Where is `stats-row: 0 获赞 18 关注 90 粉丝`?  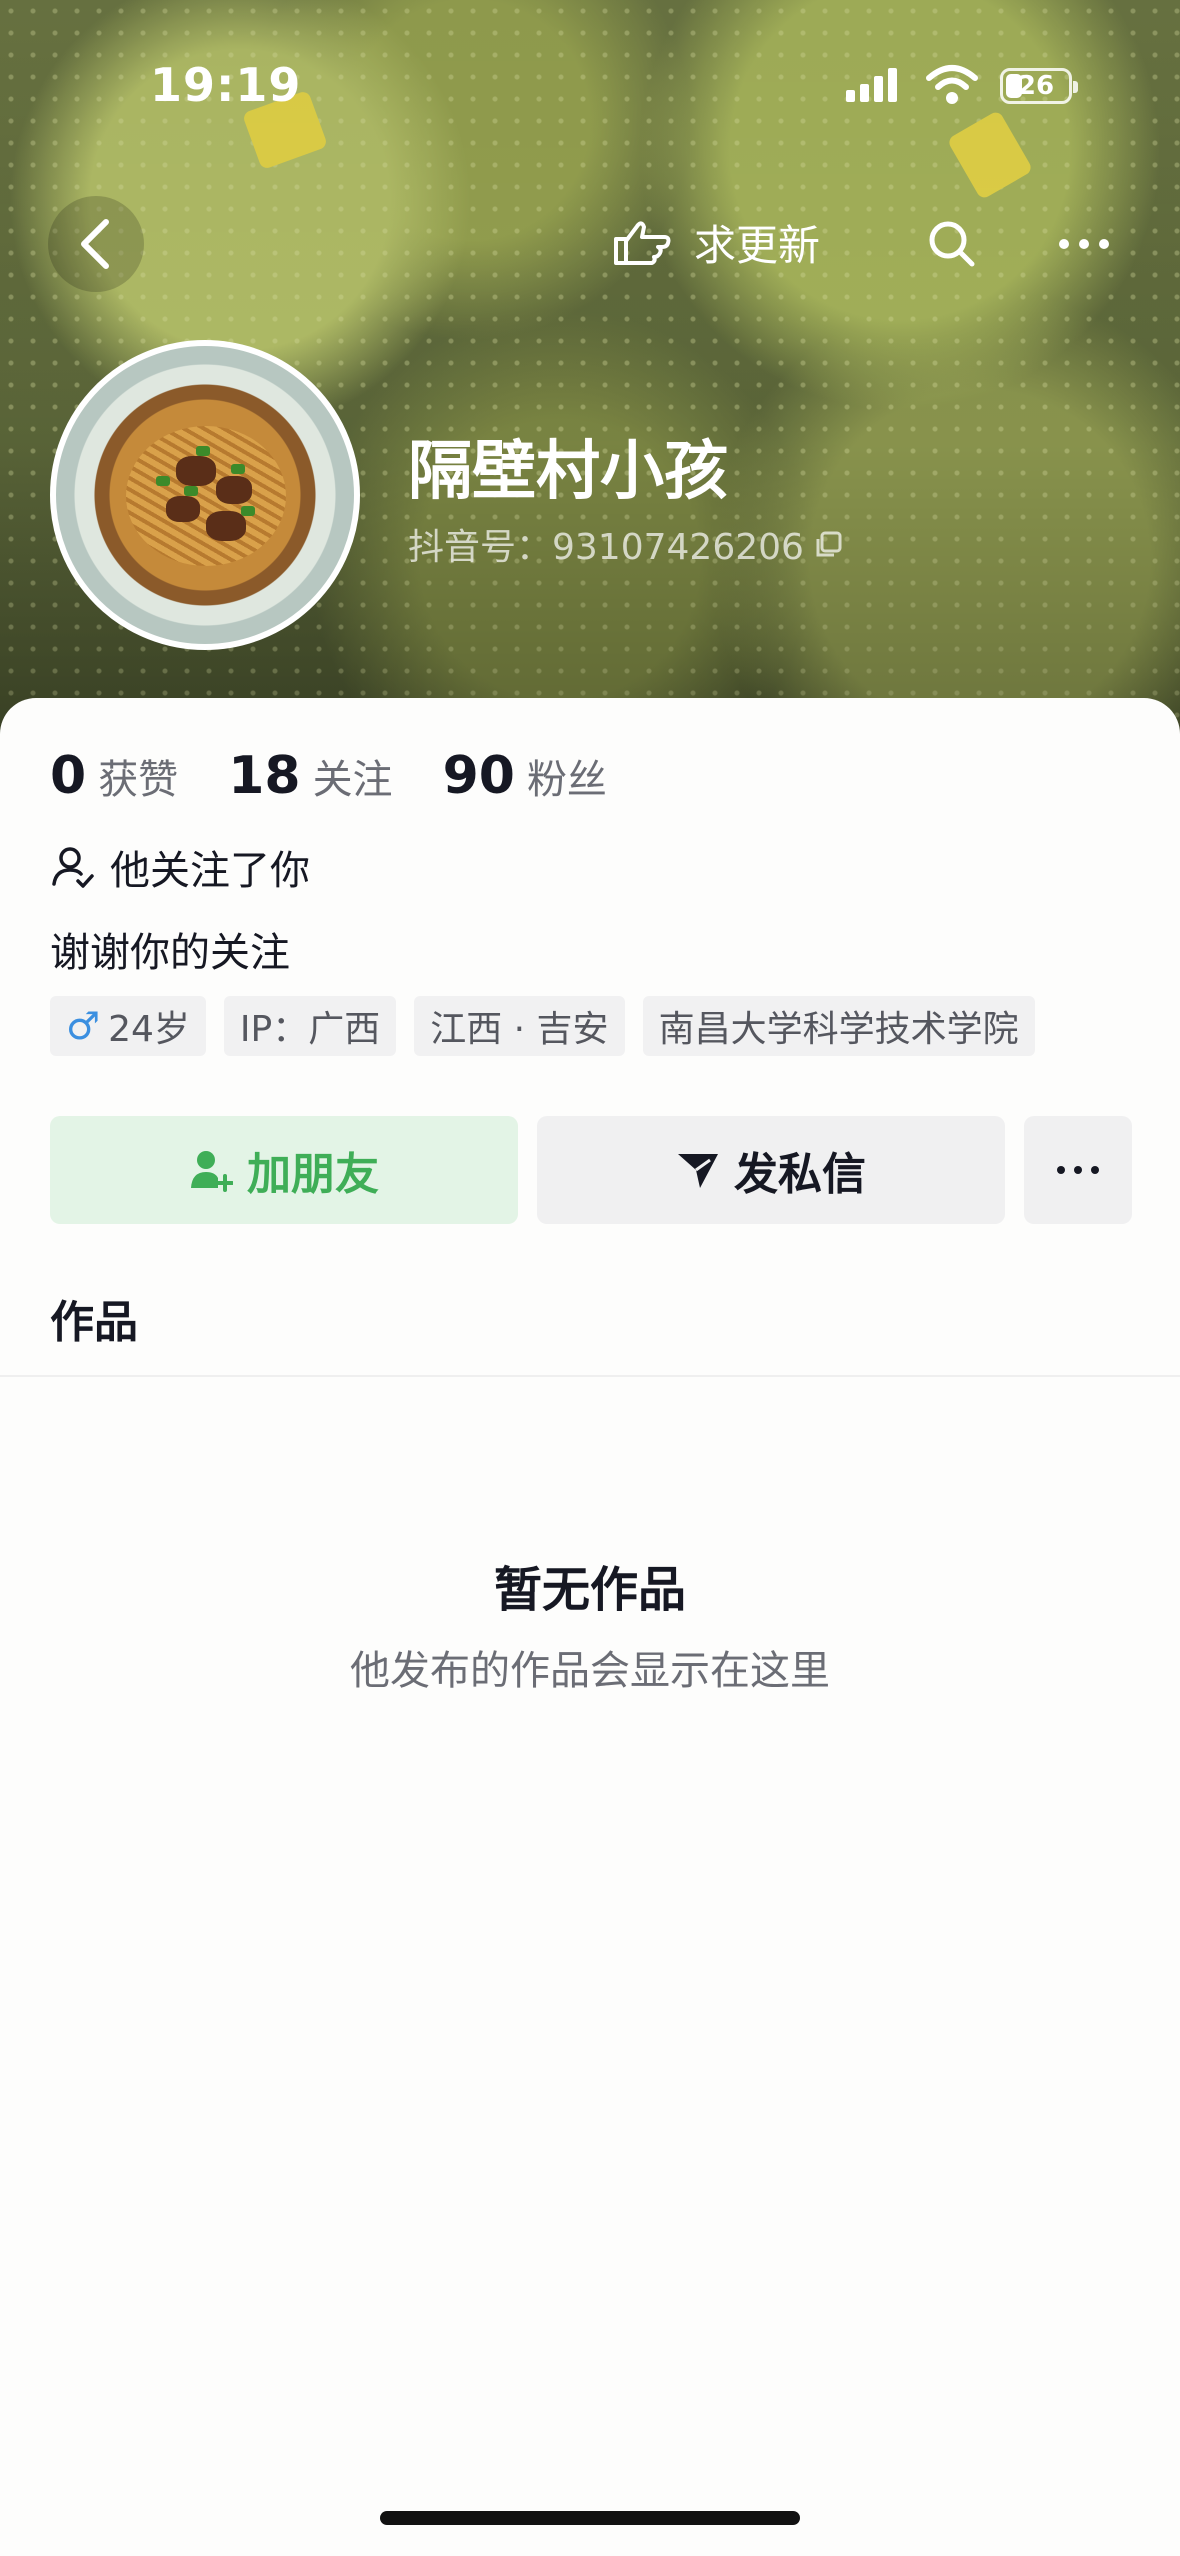
stats-row: 0 获赞 18 关注 90 粉丝 is located at coordinates (328, 776).